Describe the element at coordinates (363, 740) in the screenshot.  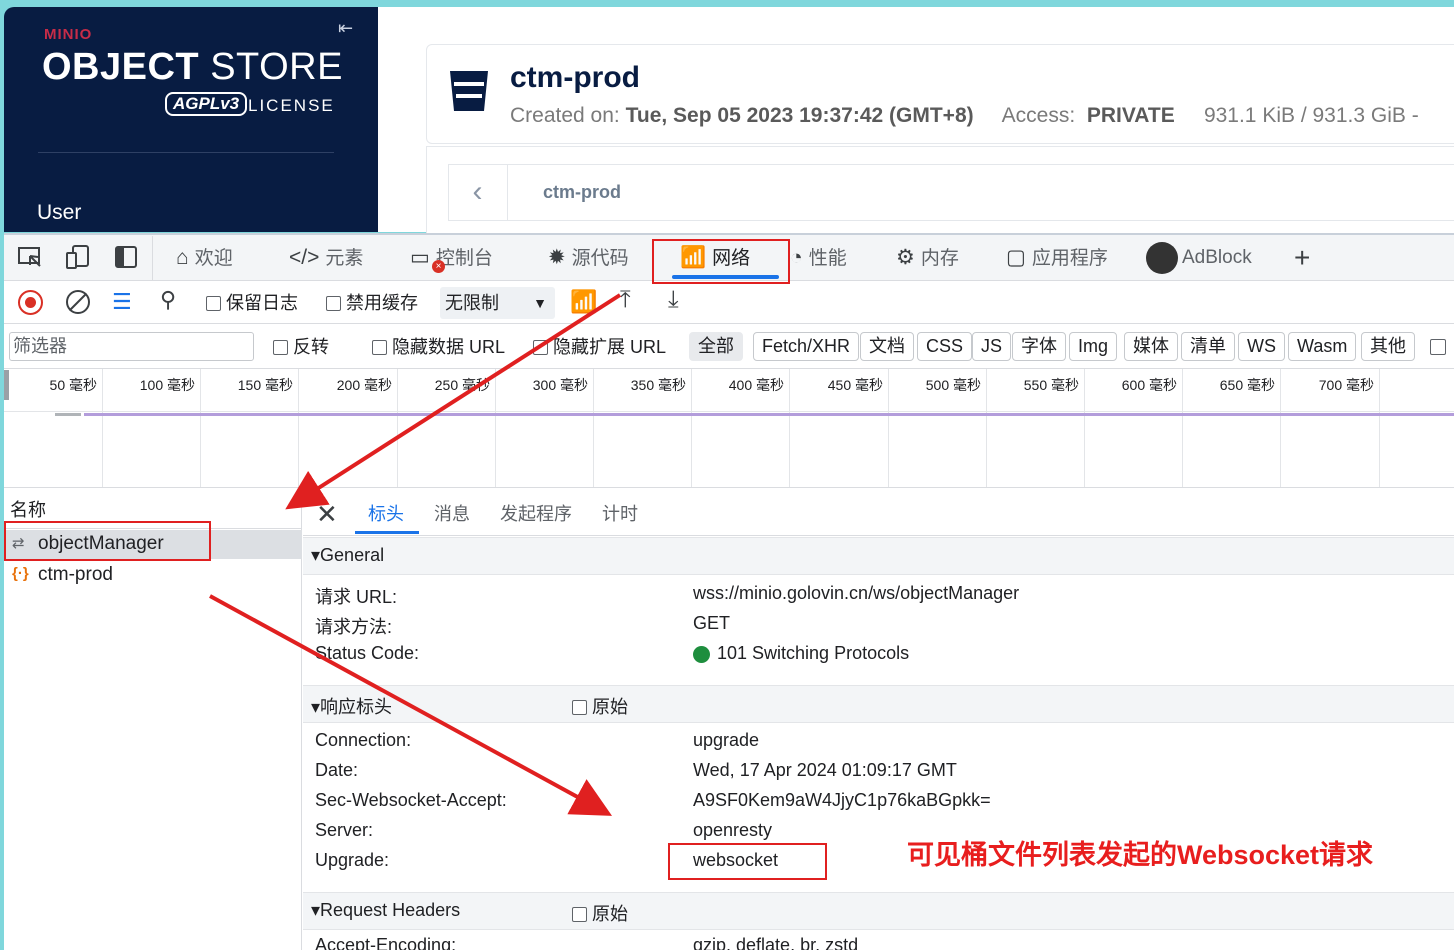
I see `header-key: Connection:` at that location.